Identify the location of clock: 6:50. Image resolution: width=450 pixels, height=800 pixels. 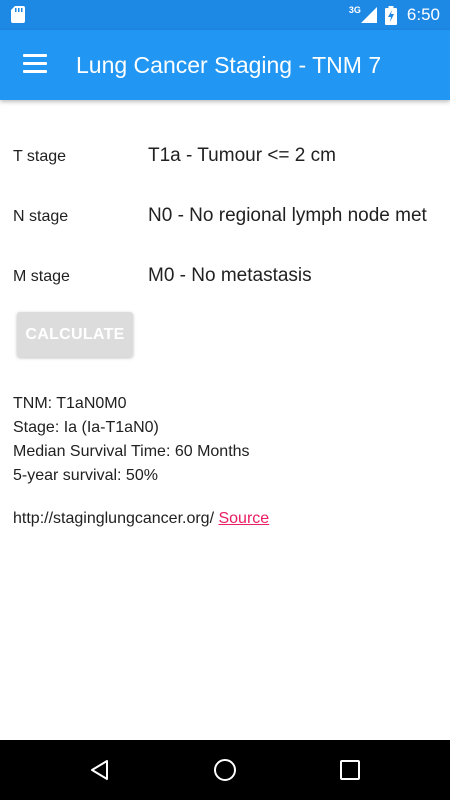
(423, 14).